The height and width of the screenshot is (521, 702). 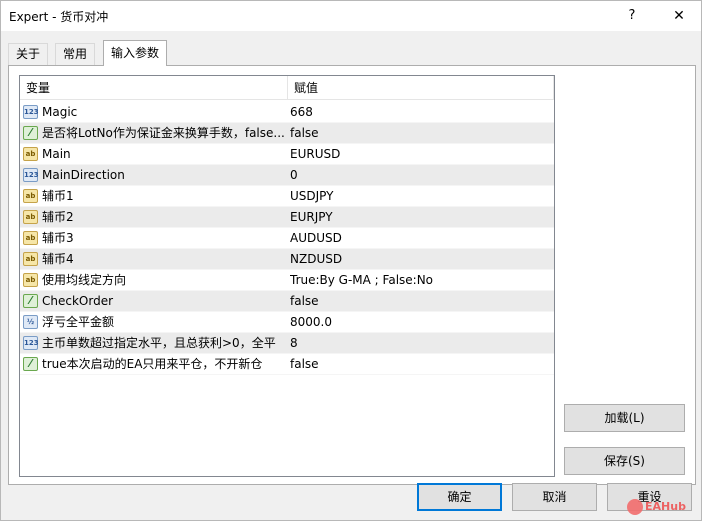 What do you see at coordinates (351, 16) in the screenshot?
I see `title-bar: Expert - 货币对冲 ? ✕` at bounding box center [351, 16].